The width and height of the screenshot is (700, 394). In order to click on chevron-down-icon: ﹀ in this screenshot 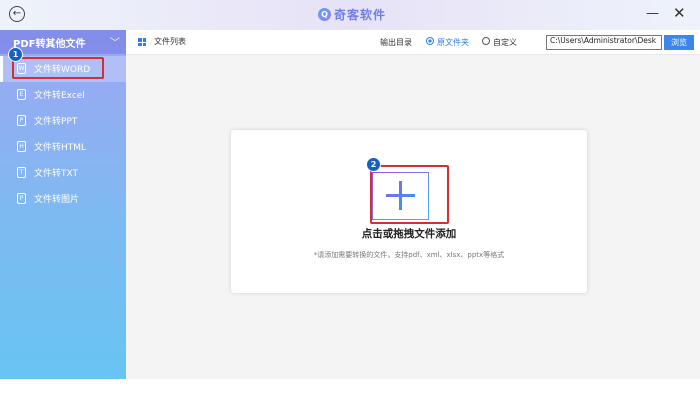, I will do `click(115, 43)`.